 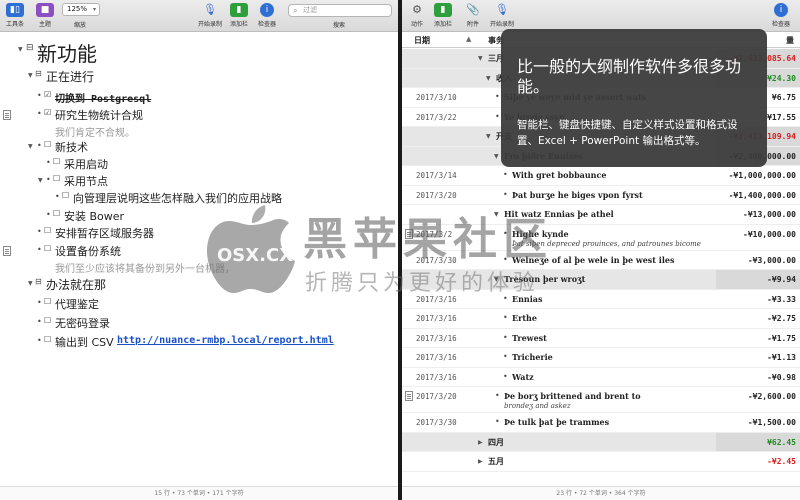 I want to click on toolbar-button-attach: 📎 附件, so click(x=473, y=15).